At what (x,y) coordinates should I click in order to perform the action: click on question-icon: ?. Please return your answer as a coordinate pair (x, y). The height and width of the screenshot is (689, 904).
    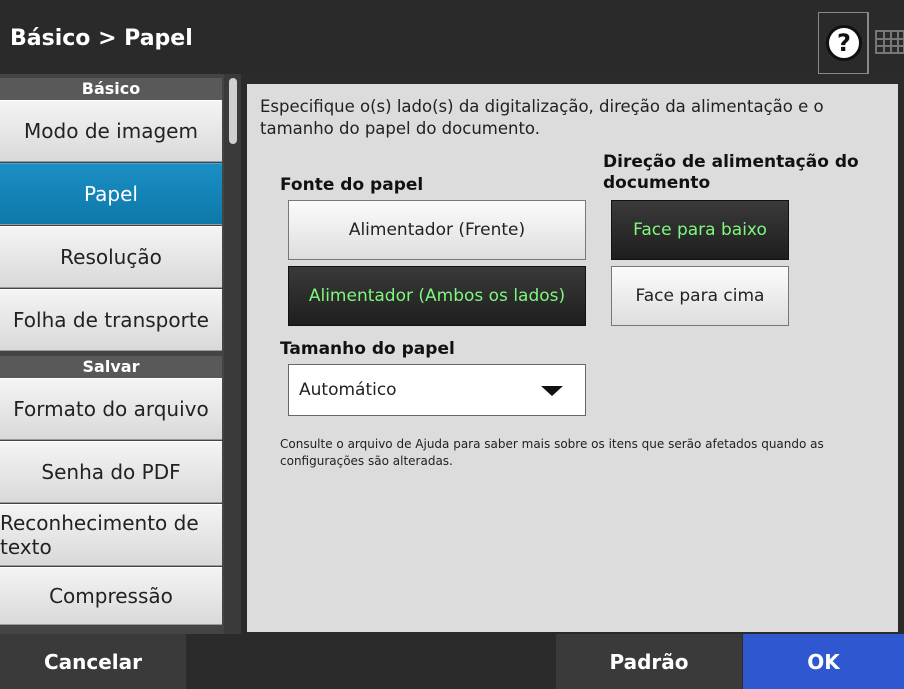
    Looking at the image, I should click on (844, 43).